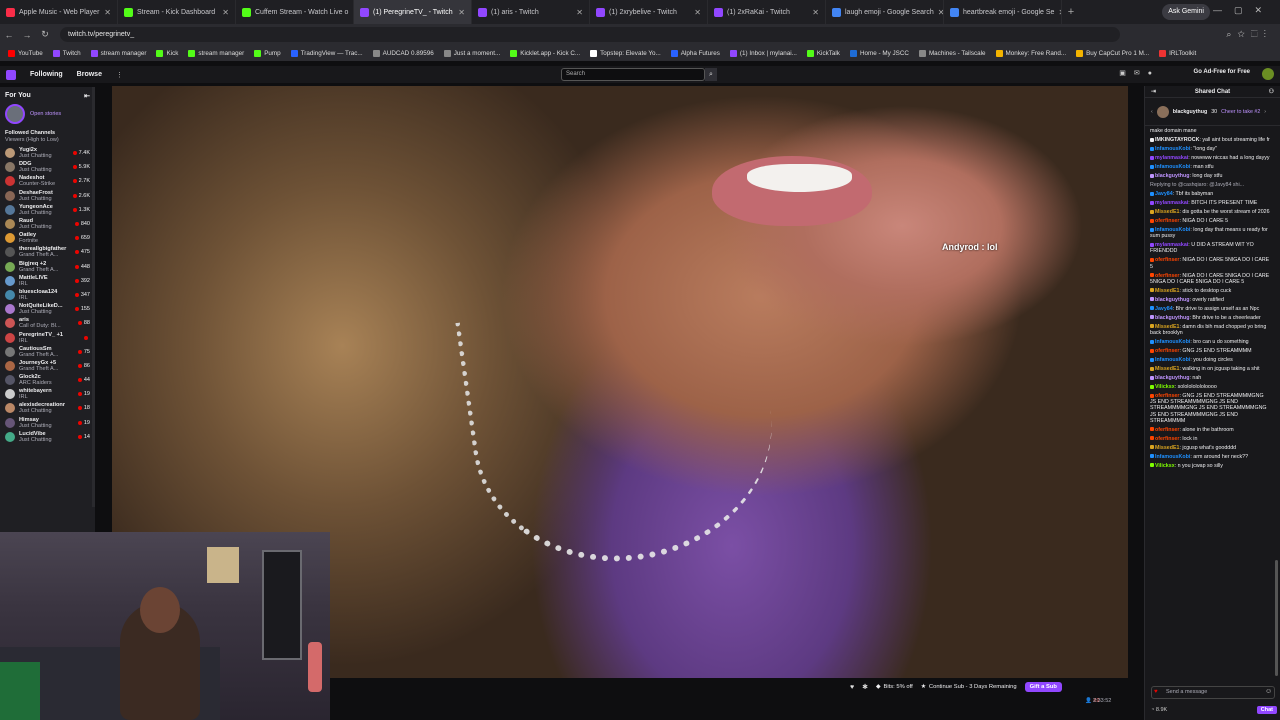 Image resolution: width=1280 pixels, height=720 pixels. I want to click on emote-picker-icon: ☺, so click(1268, 691).